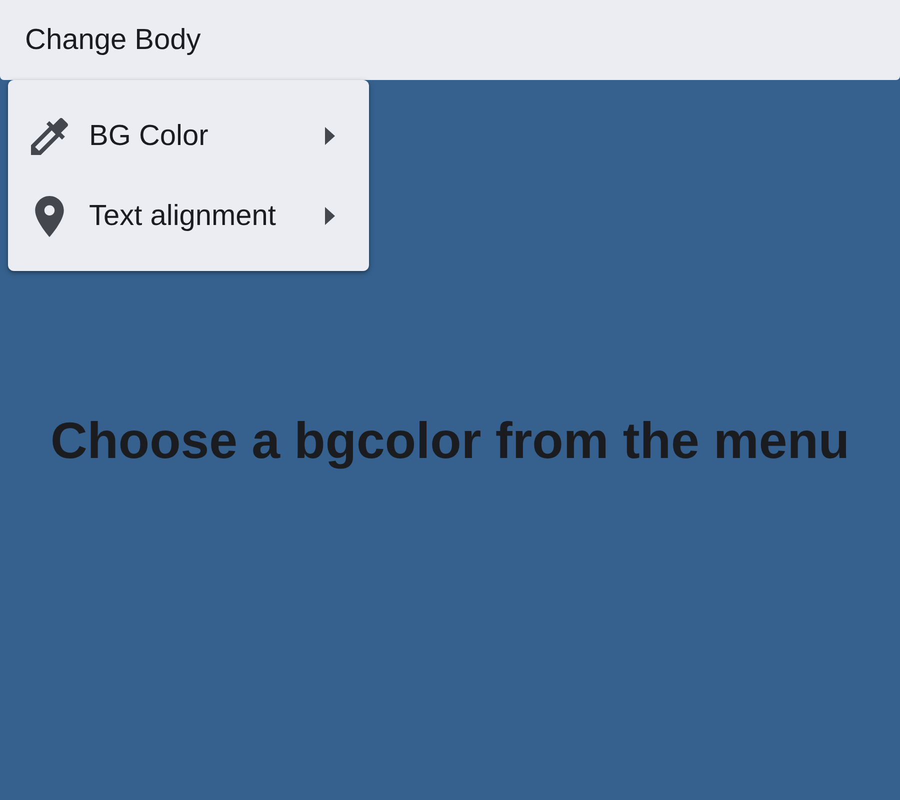  What do you see at coordinates (188, 136) in the screenshot?
I see `menu-item: BG Color` at bounding box center [188, 136].